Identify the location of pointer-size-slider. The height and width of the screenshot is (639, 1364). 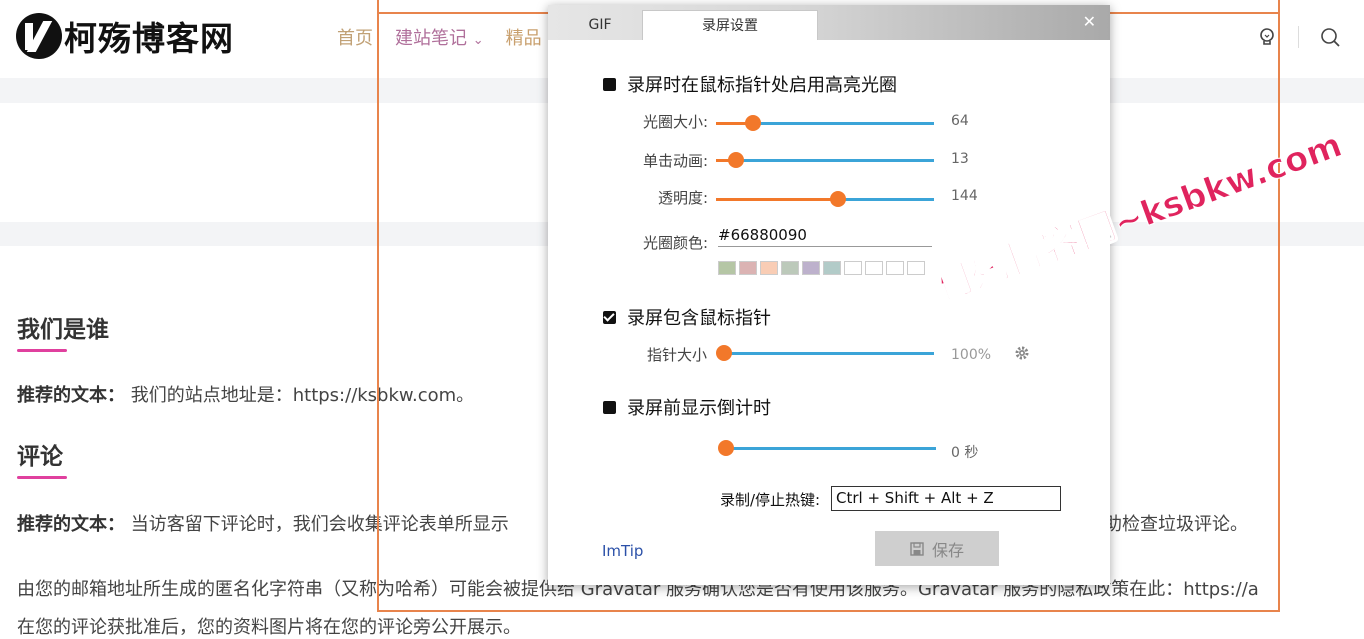
(825, 353).